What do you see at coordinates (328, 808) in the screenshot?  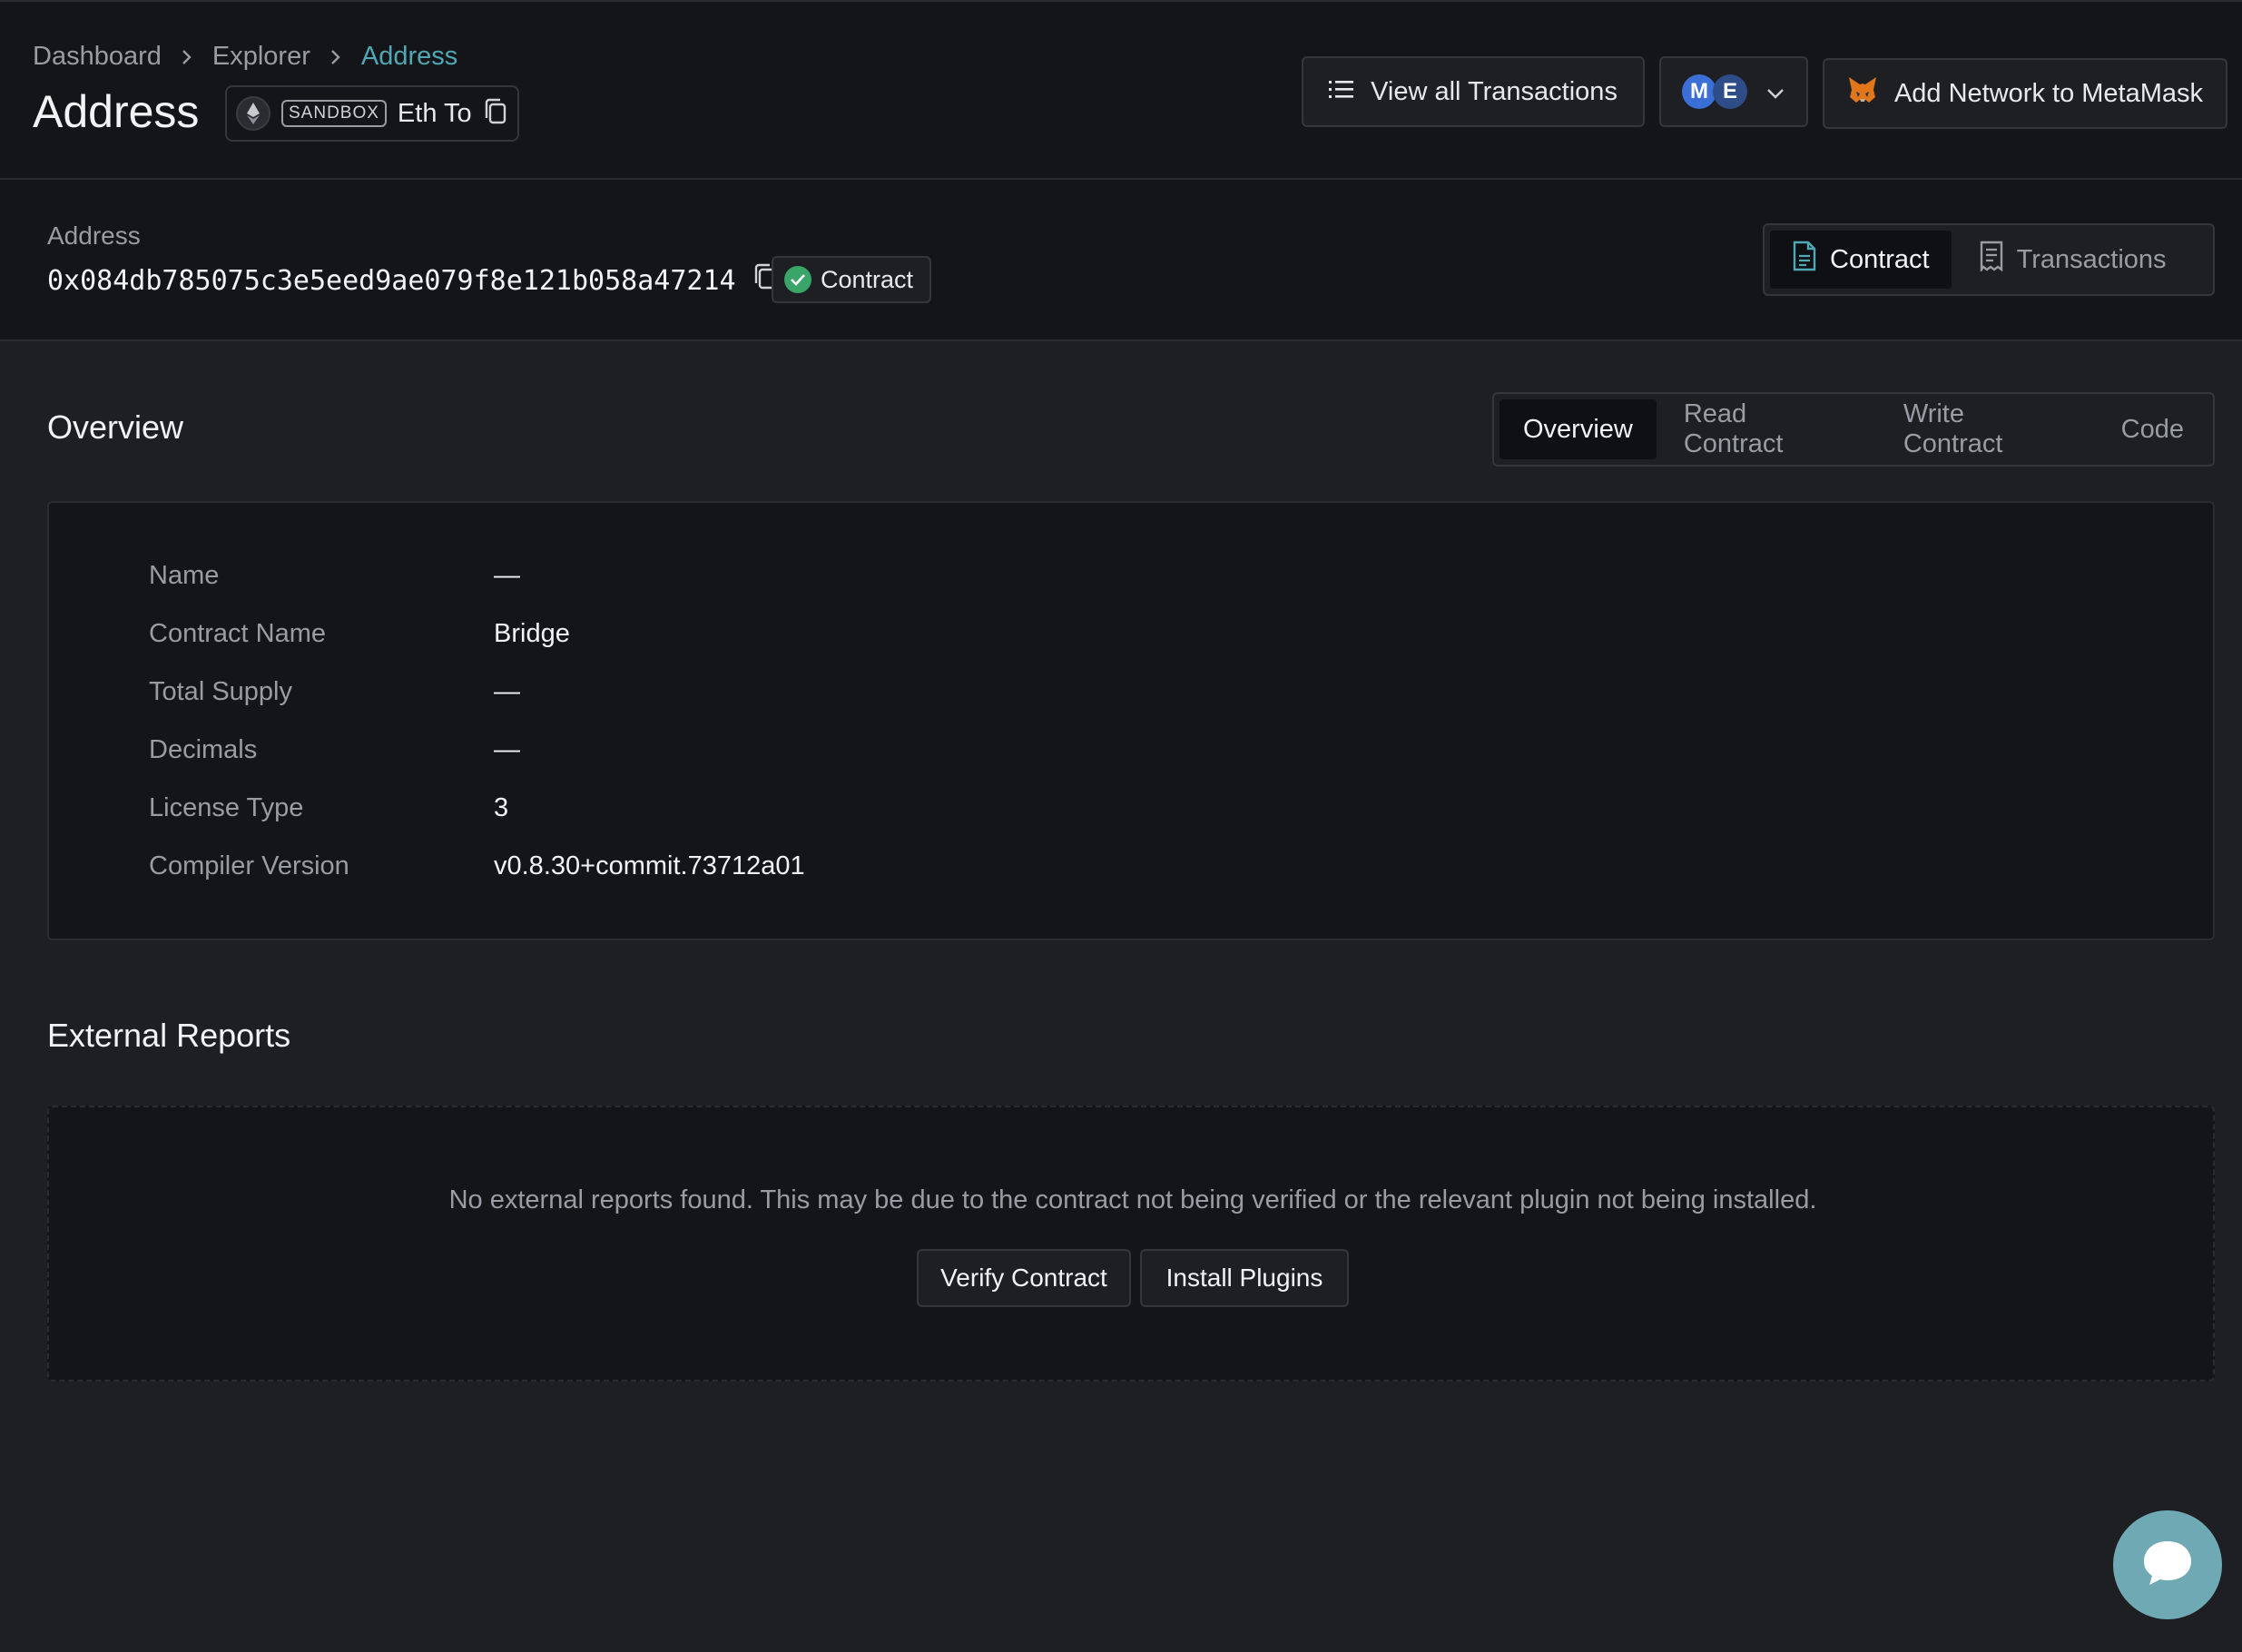 I see `detail-row: License Type 3` at bounding box center [328, 808].